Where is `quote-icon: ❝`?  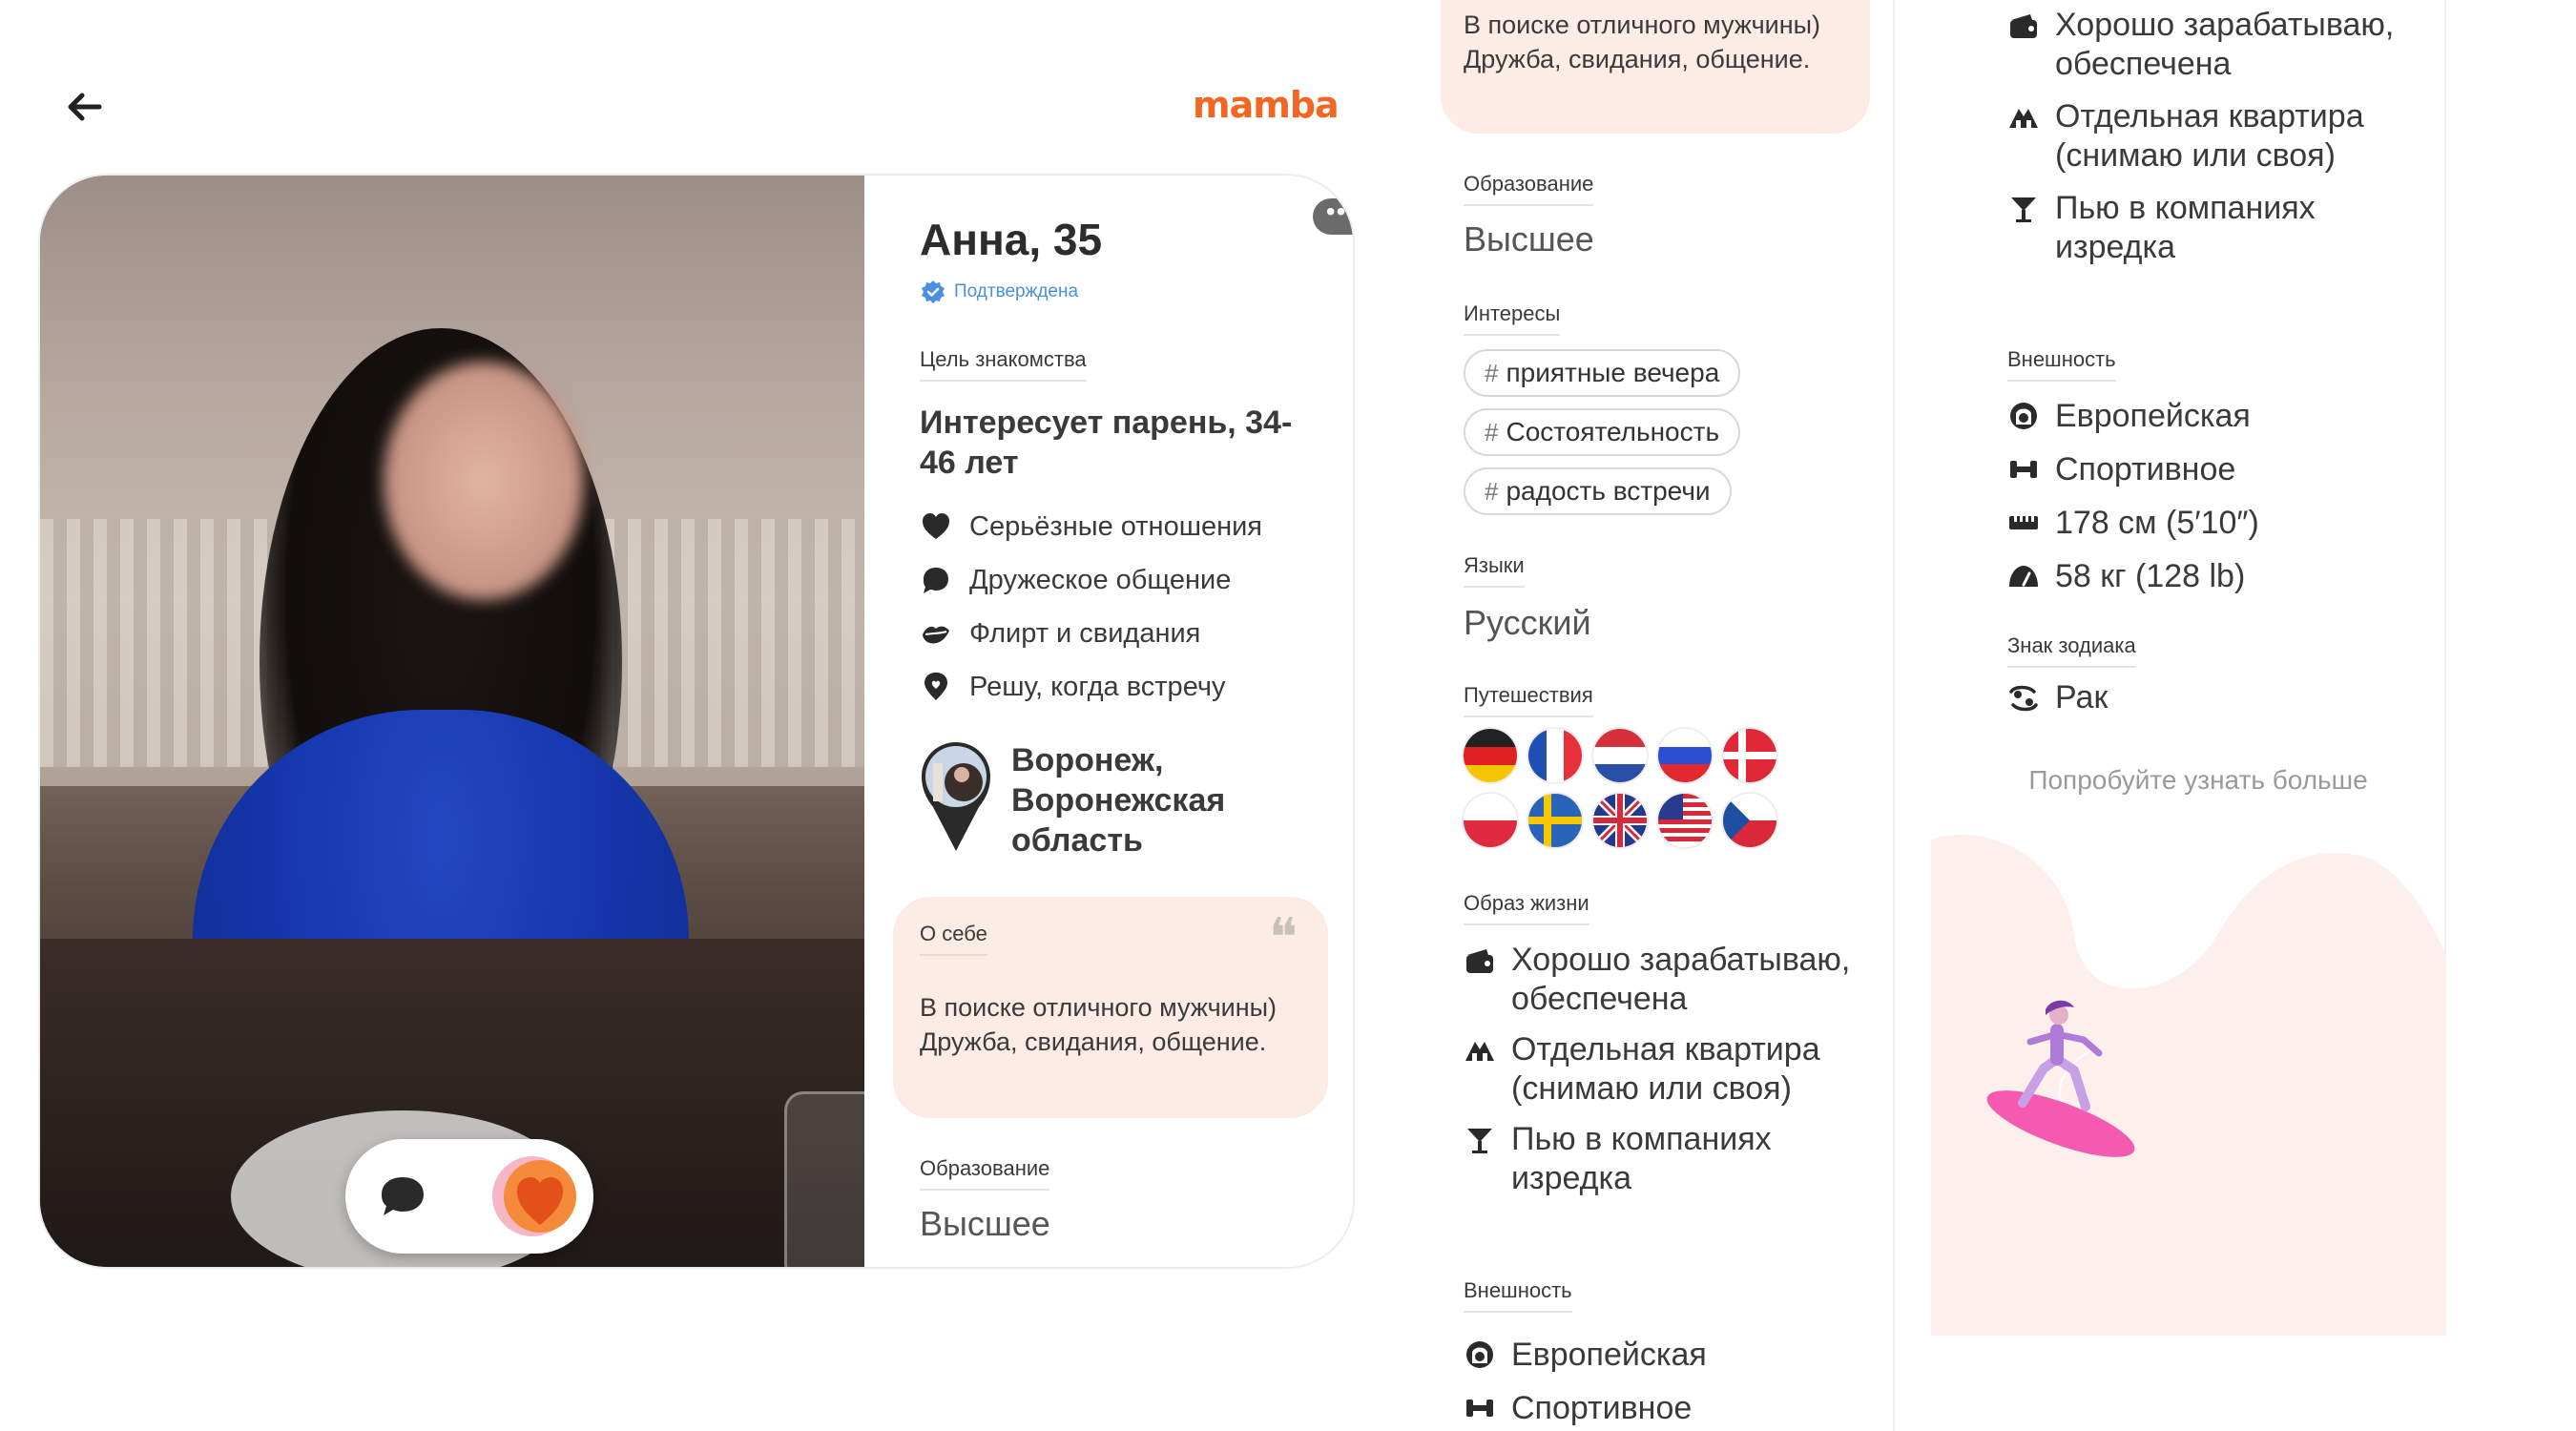
quote-icon: ❝ is located at coordinates (1283, 938).